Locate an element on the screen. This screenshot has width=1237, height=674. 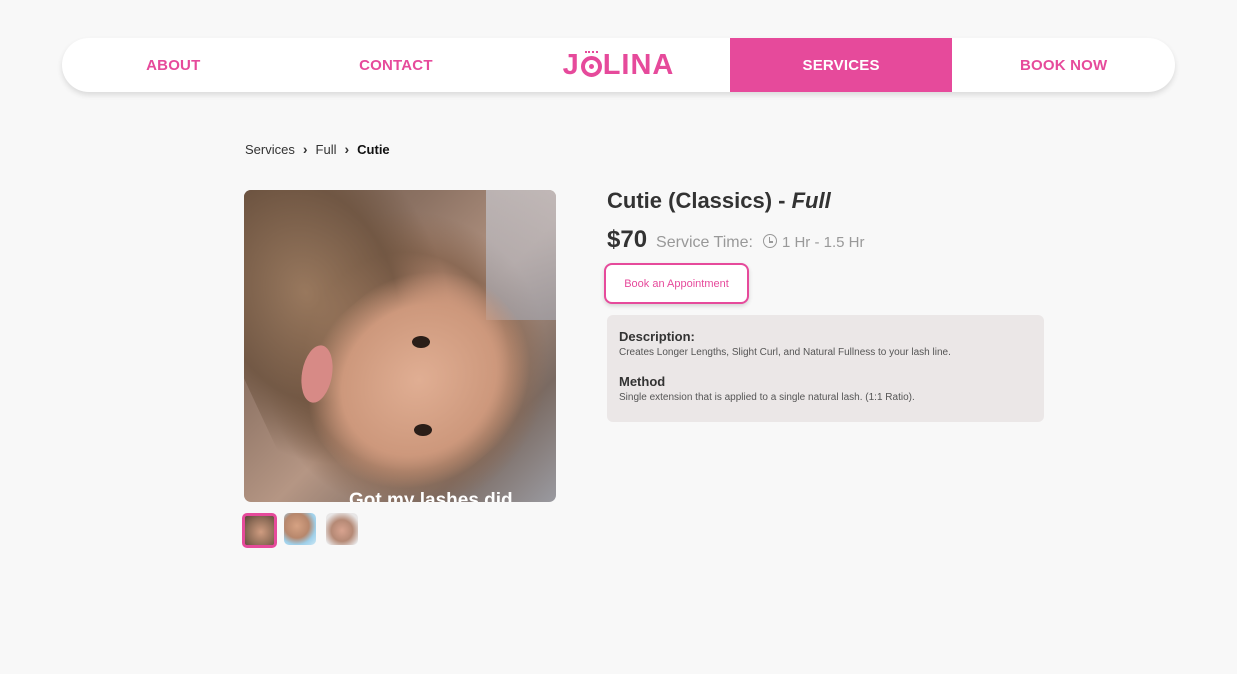
breadcrumb: Services › Full › Cutie is located at coordinates (317, 149).